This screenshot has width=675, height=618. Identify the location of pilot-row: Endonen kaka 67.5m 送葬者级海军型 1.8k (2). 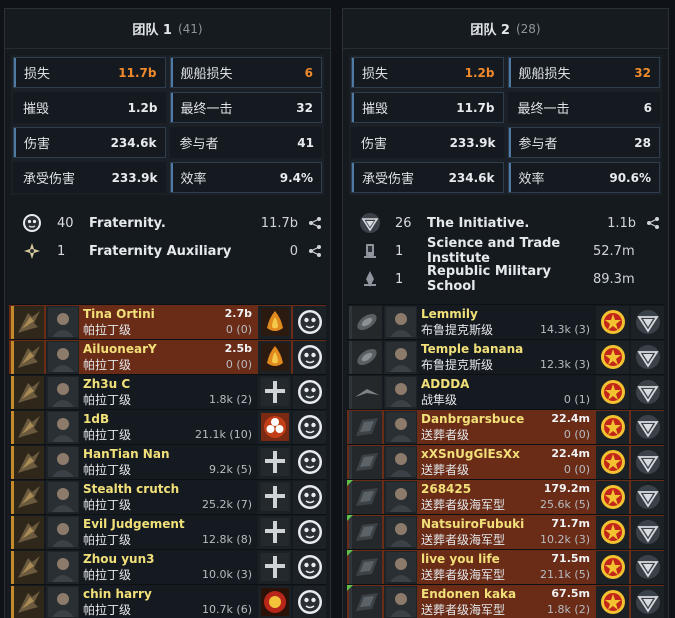
(505, 601).